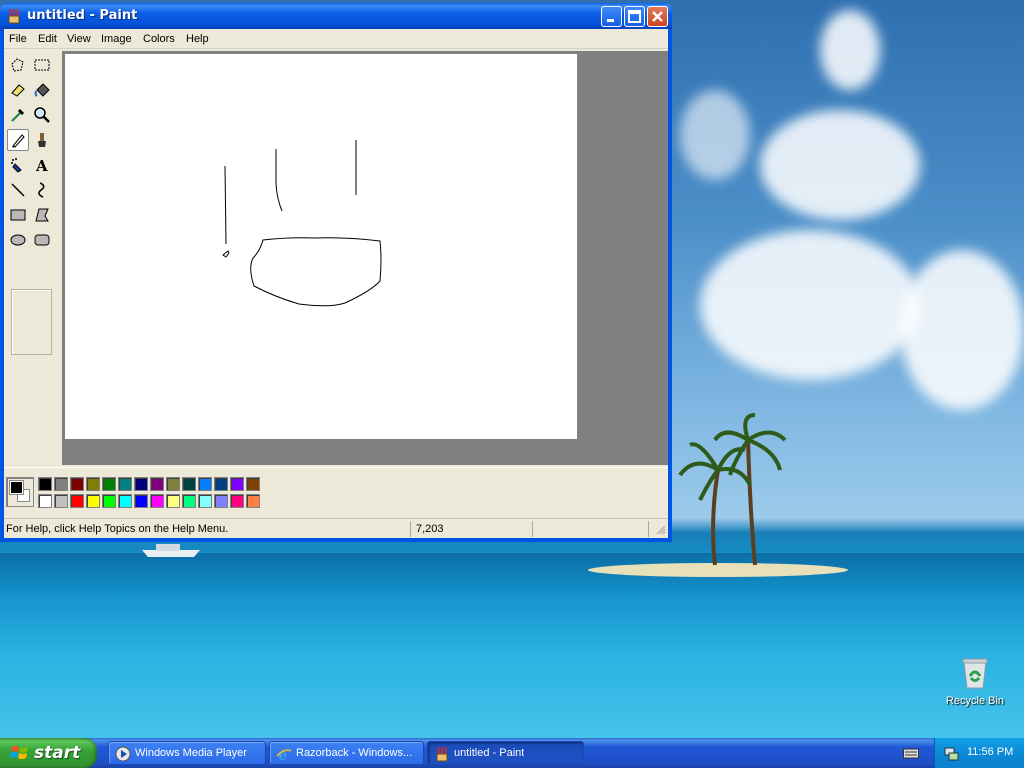 The image size is (1024, 768). Describe the element at coordinates (18, 90) in the screenshot. I see `eraser-tool` at that location.